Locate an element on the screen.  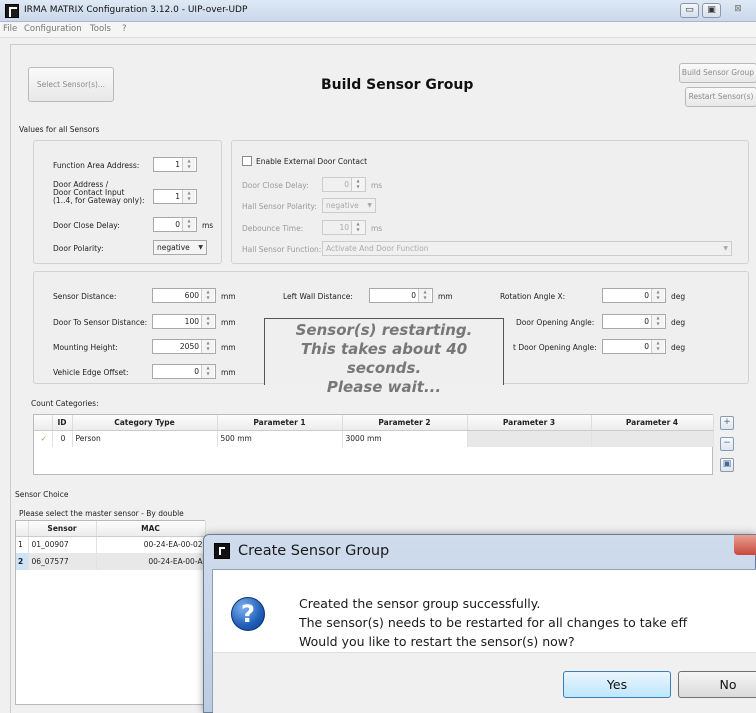
door-to-sensor-label: Door To Sensor Distance: is located at coordinates (100, 322).